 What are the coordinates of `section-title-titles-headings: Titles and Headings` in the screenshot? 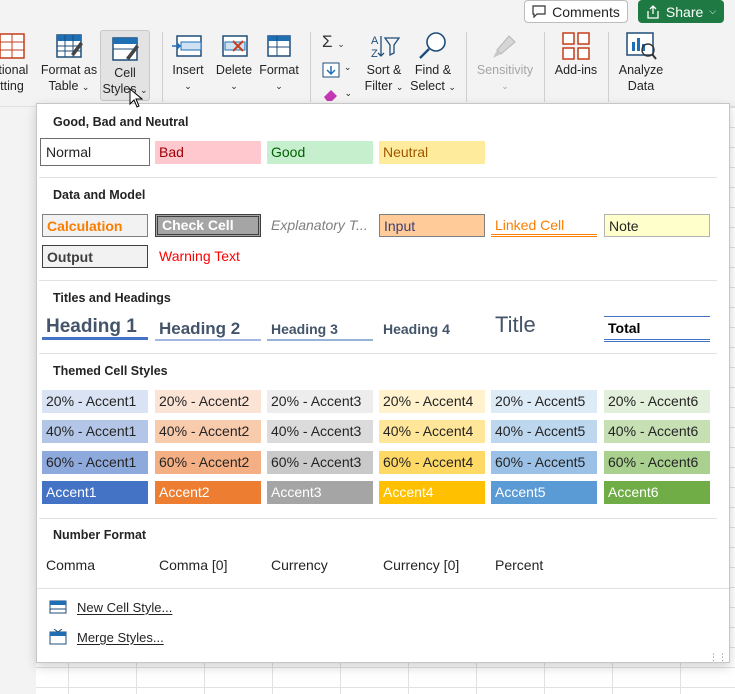 It's located at (112, 298).